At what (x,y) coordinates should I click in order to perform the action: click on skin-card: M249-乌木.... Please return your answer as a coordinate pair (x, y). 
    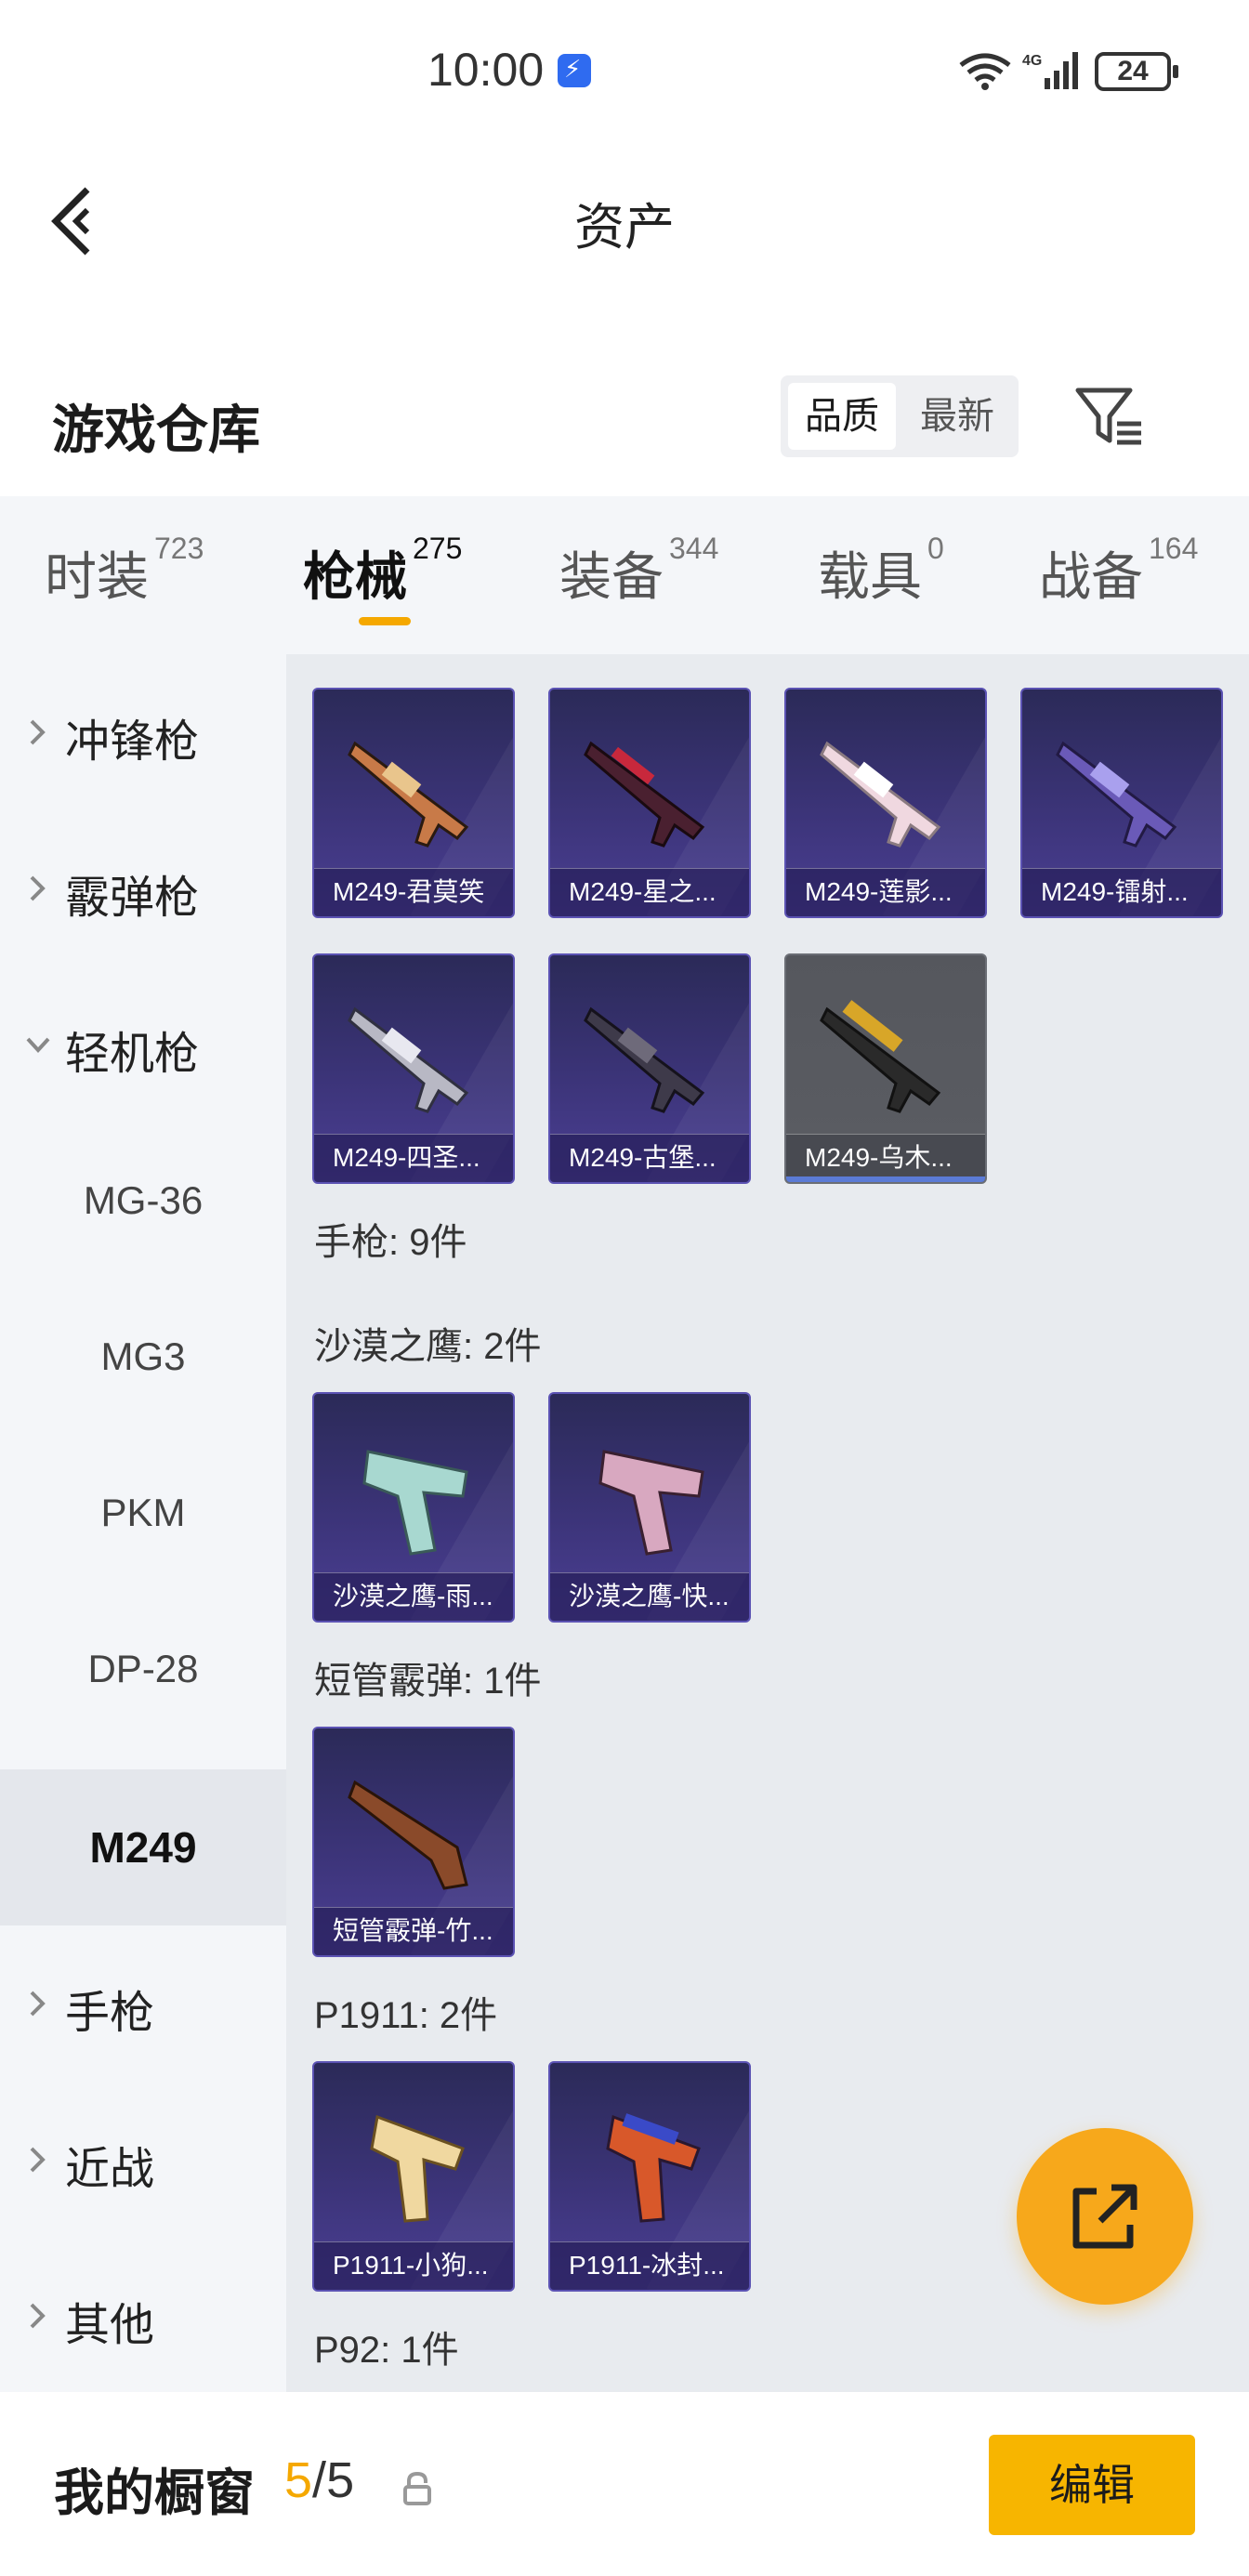
    Looking at the image, I should click on (885, 1068).